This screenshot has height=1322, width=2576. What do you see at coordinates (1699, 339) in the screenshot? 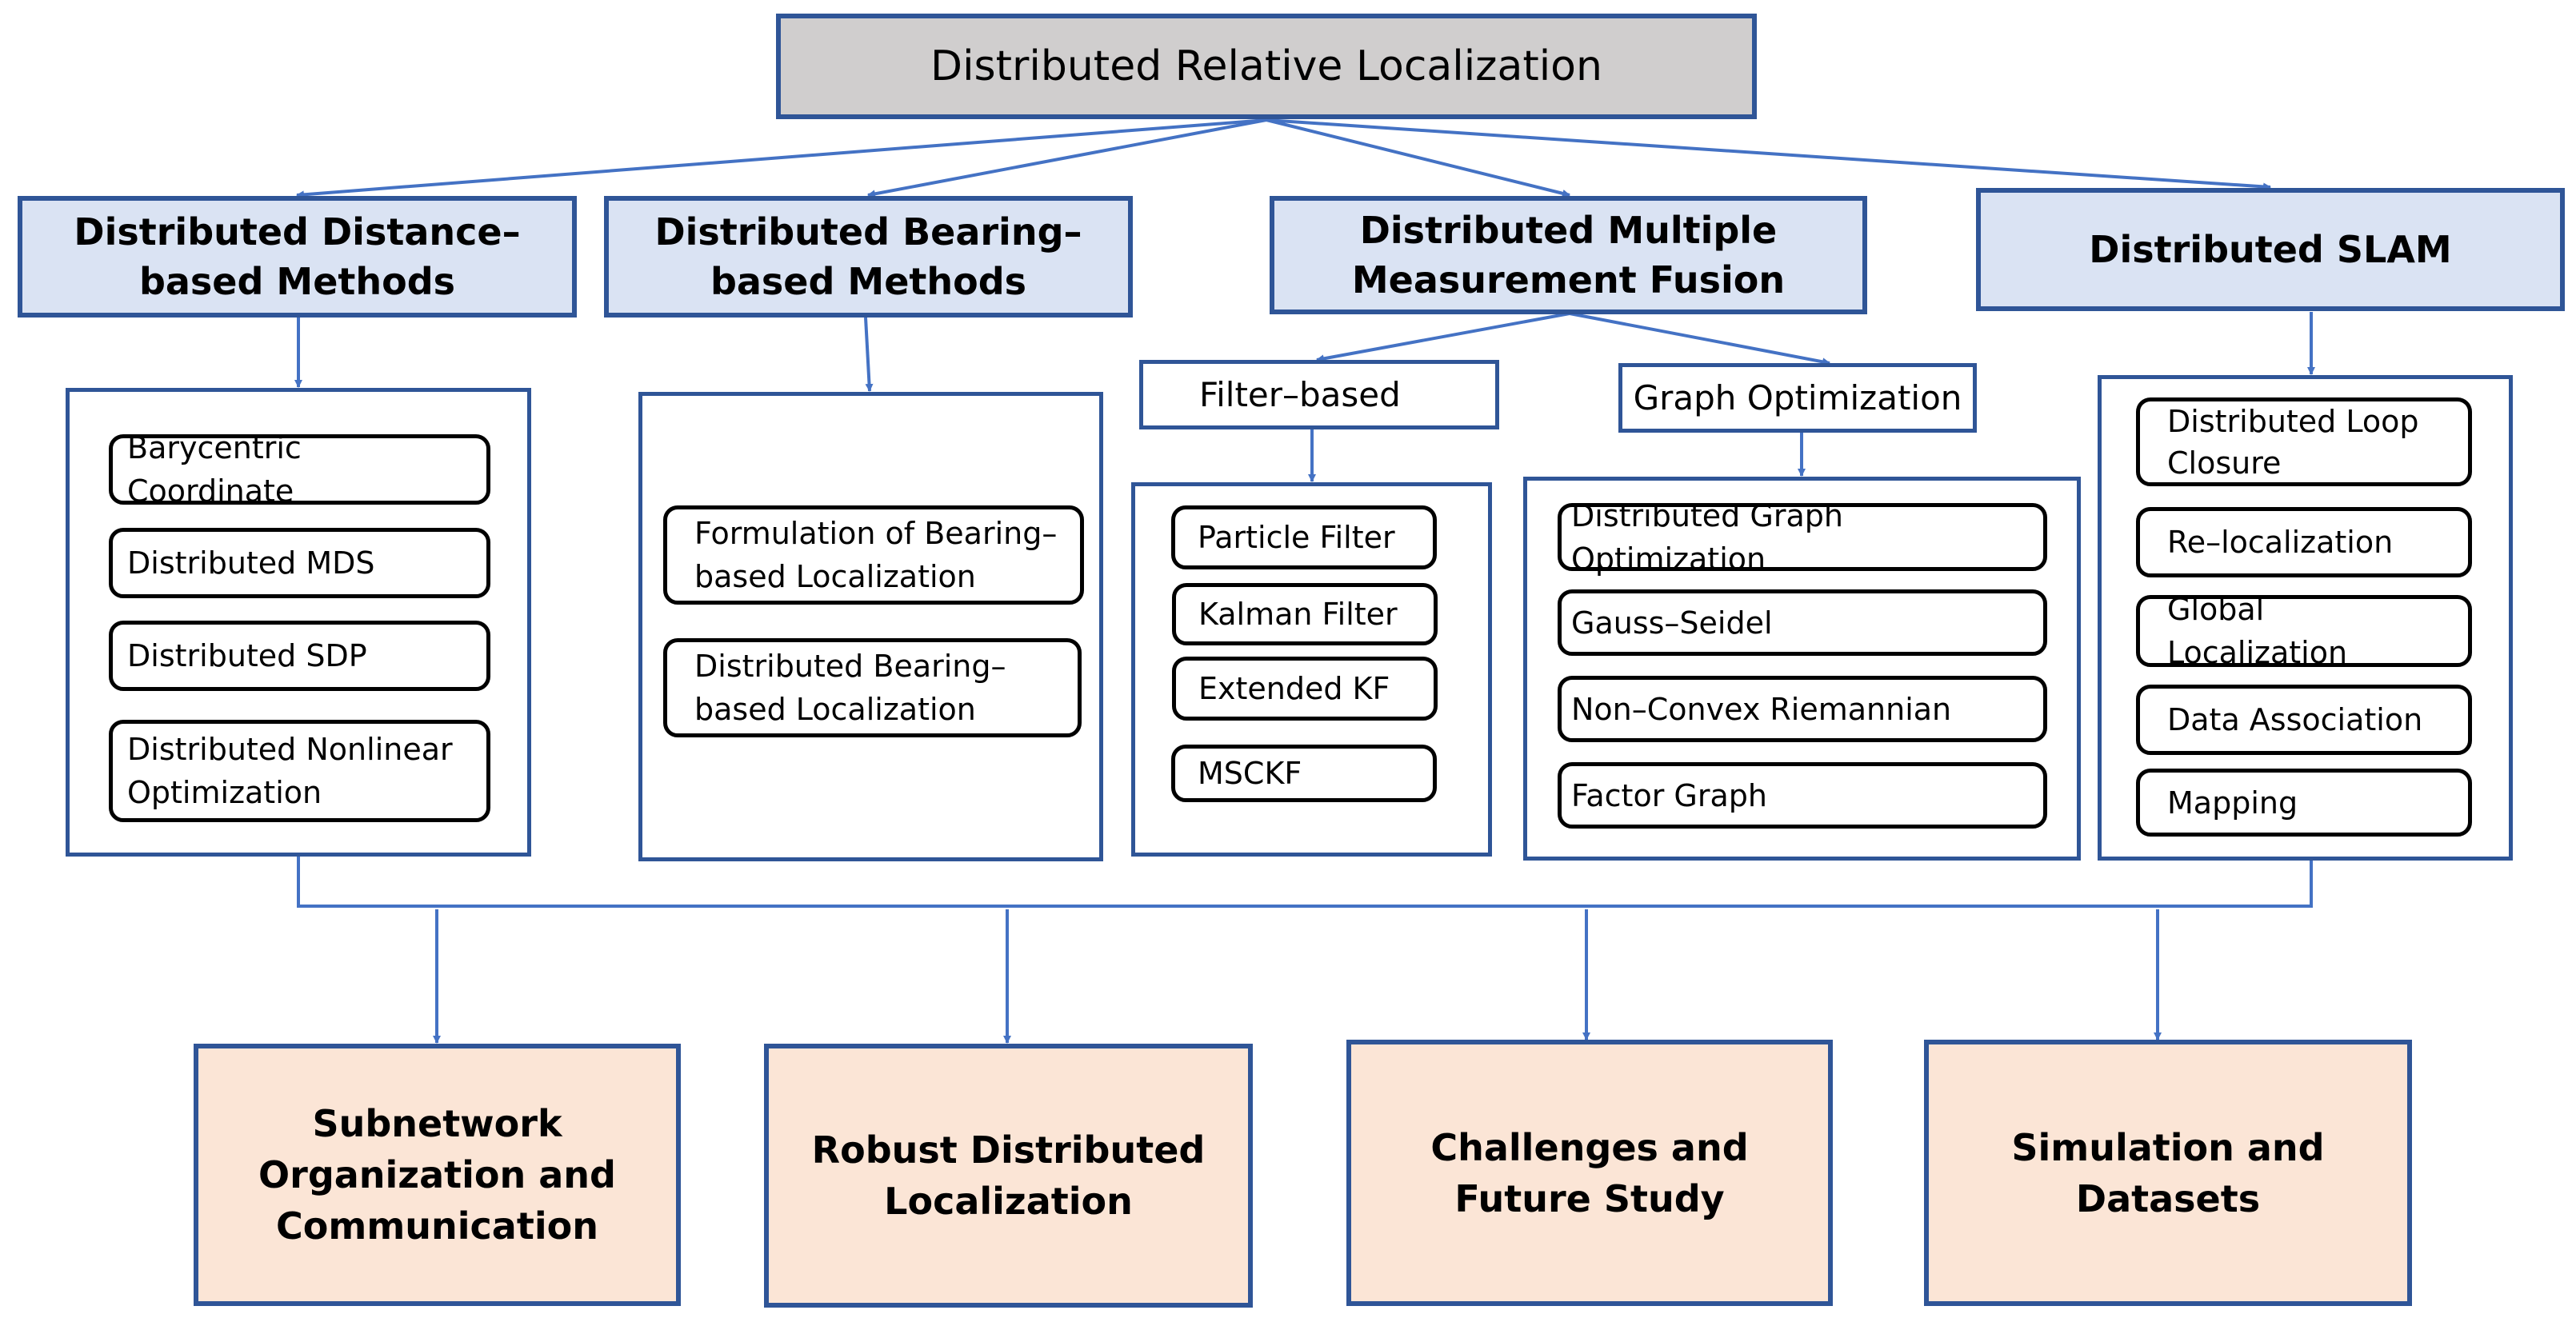
I see `arrow-fusion-to-graph` at bounding box center [1699, 339].